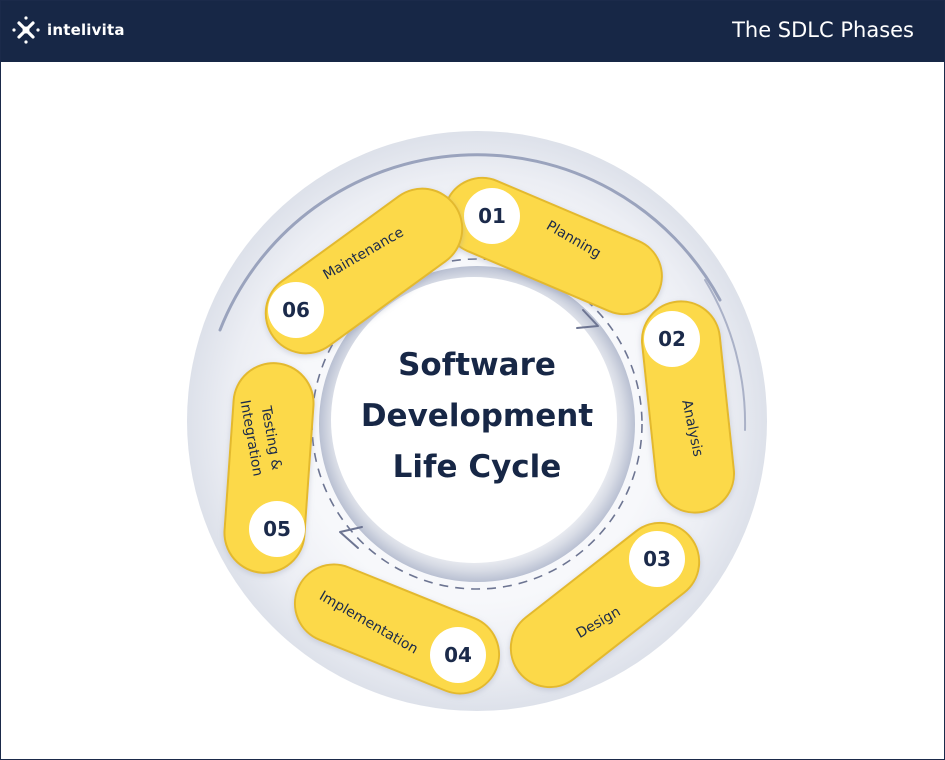  What do you see at coordinates (296, 310) in the screenshot?
I see `phase-06-number: 06` at bounding box center [296, 310].